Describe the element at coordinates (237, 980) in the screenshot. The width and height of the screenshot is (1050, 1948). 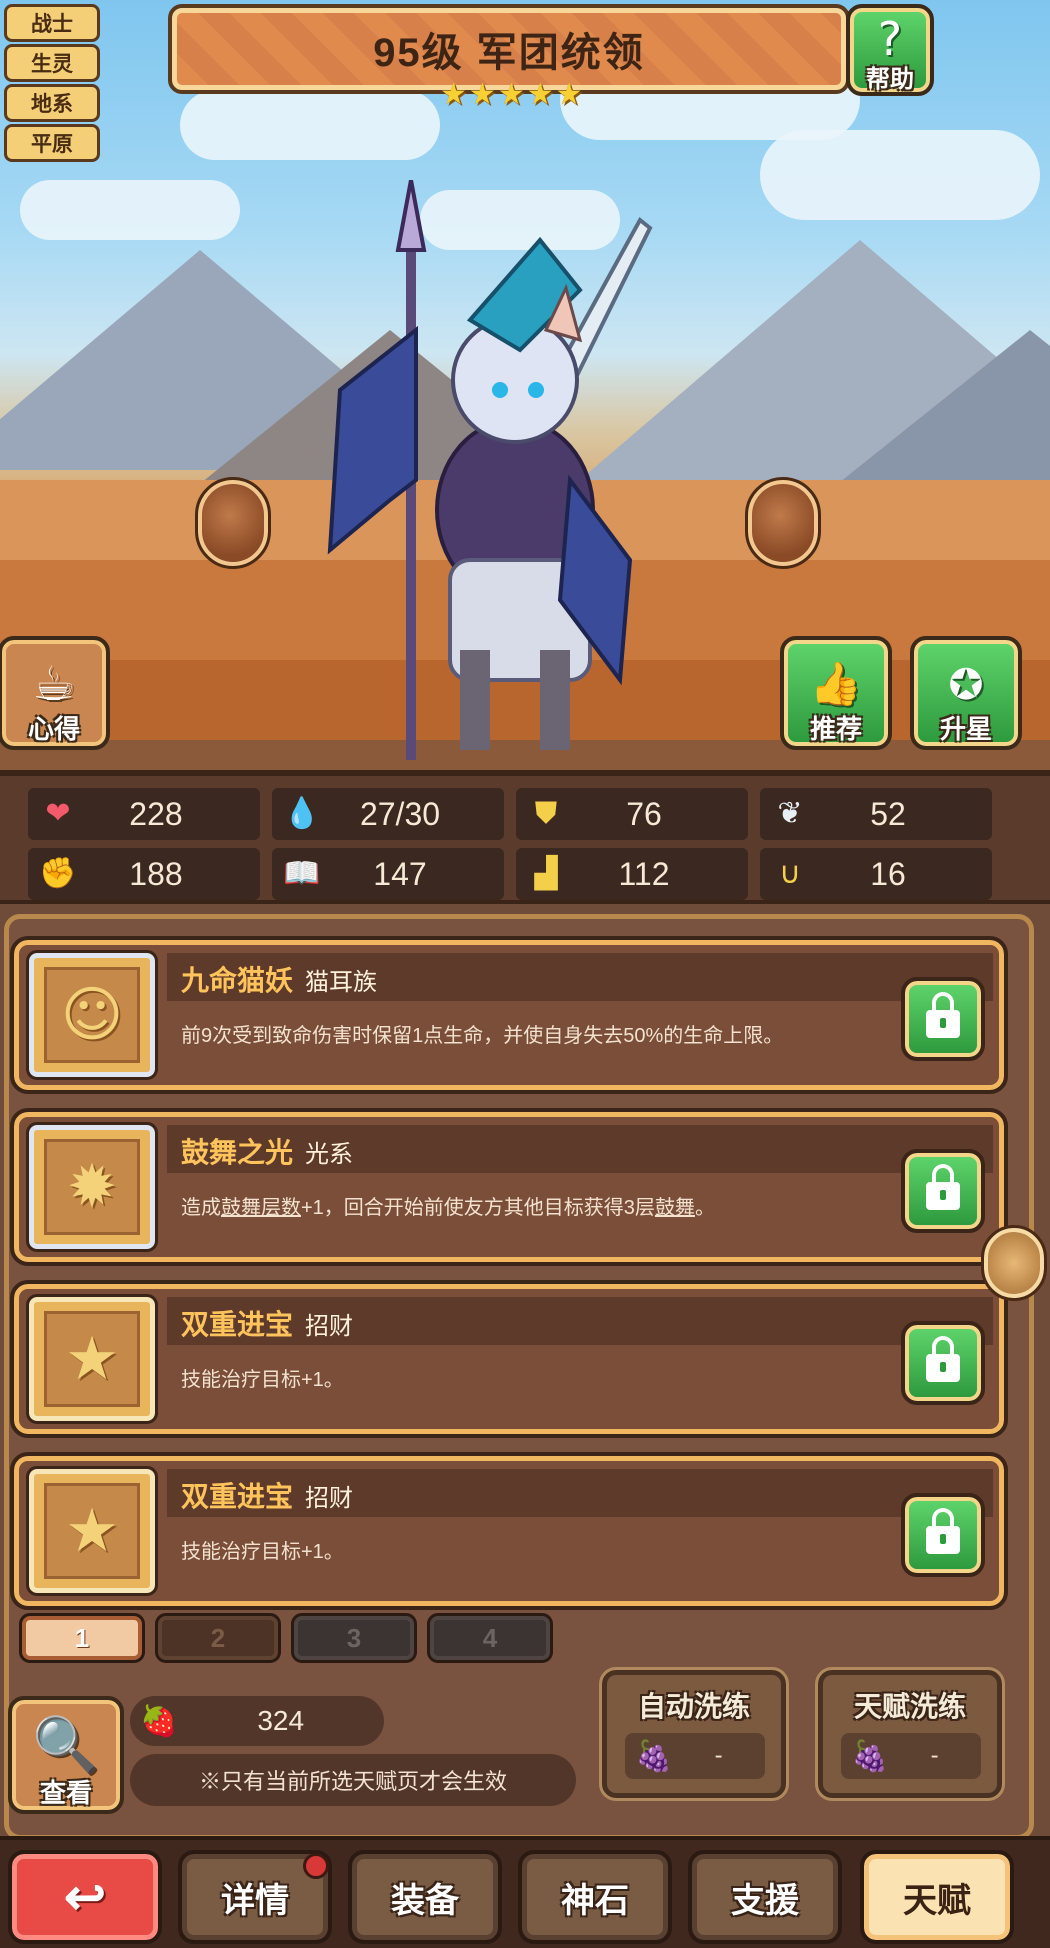
I see `talent-name: 九命猫妖` at that location.